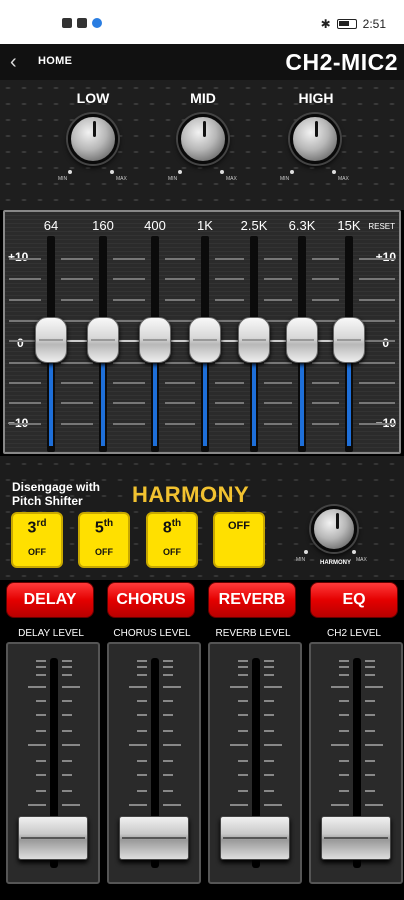  I want to click on battery-icon, so click(346, 24).